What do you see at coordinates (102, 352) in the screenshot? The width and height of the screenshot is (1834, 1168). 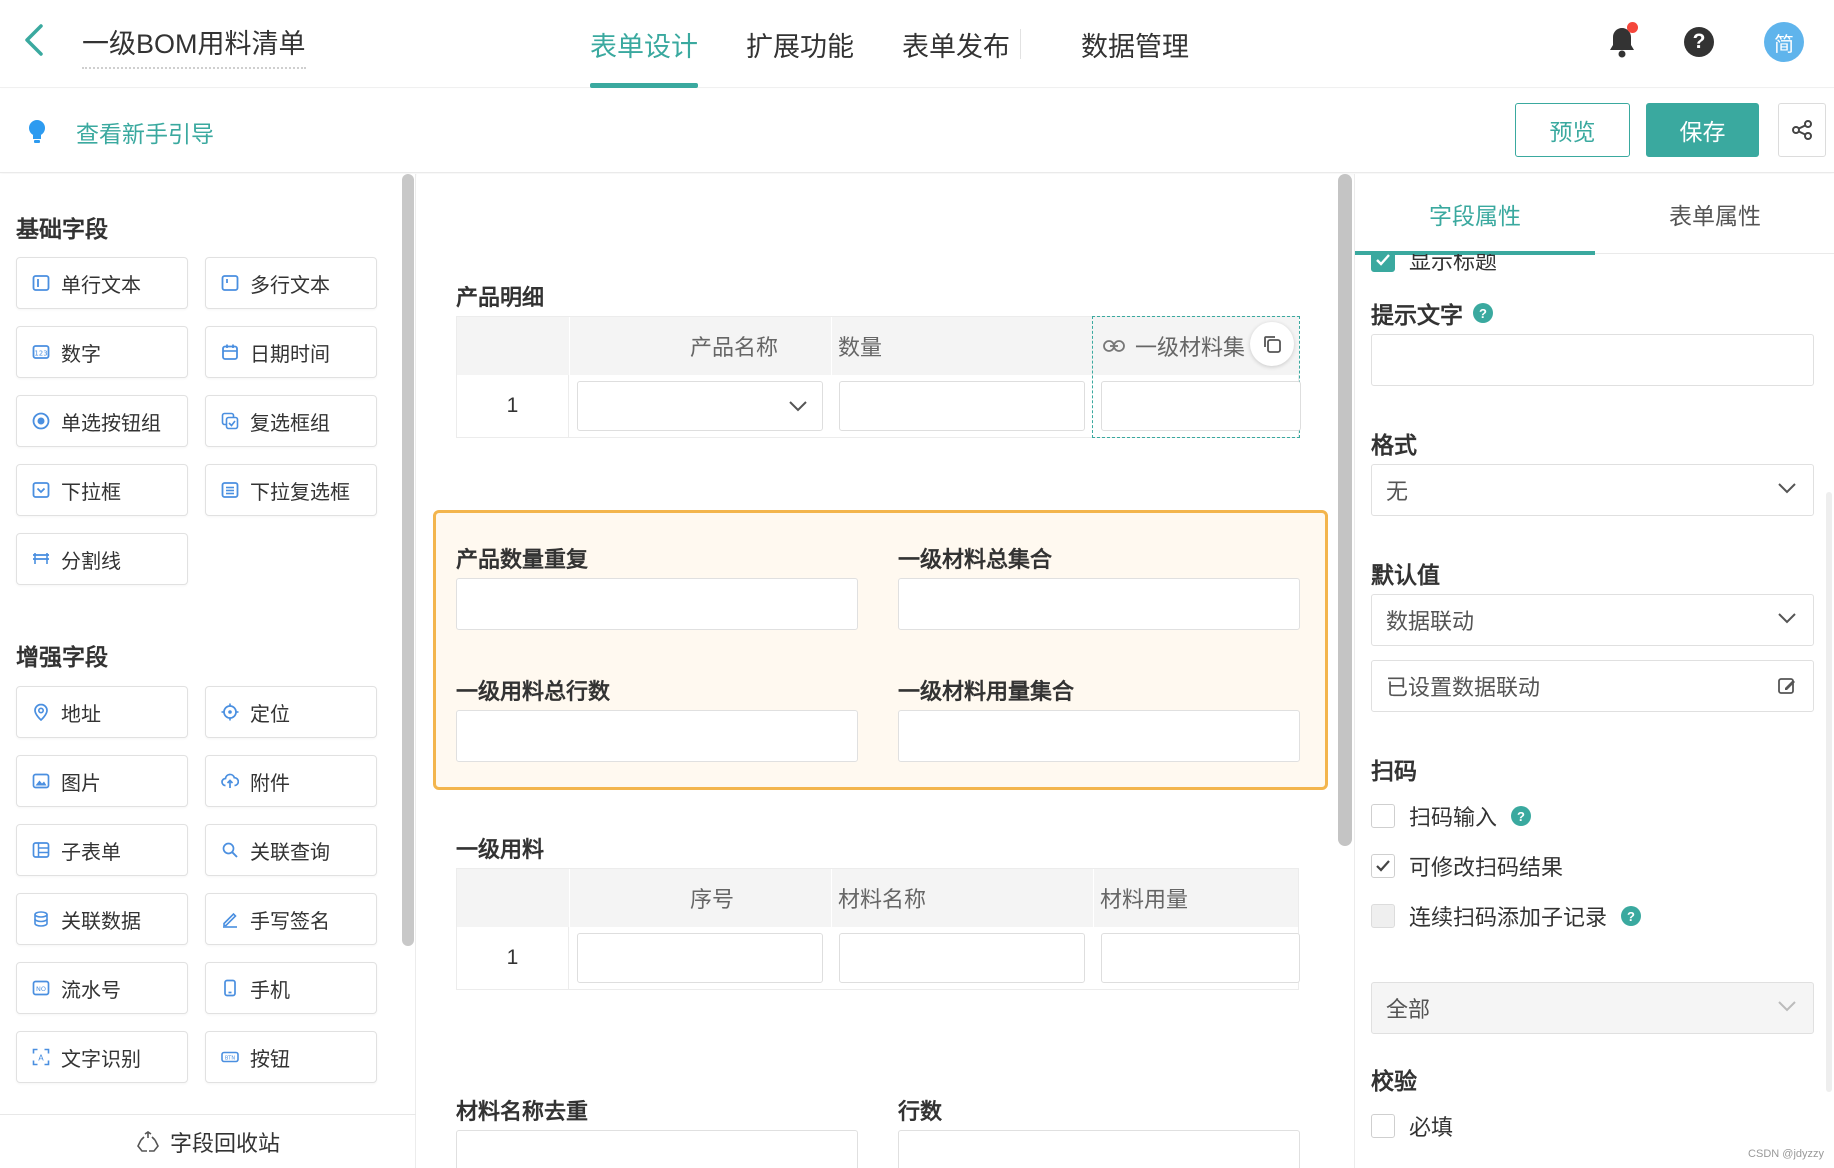 I see `field-number: 123 数字` at bounding box center [102, 352].